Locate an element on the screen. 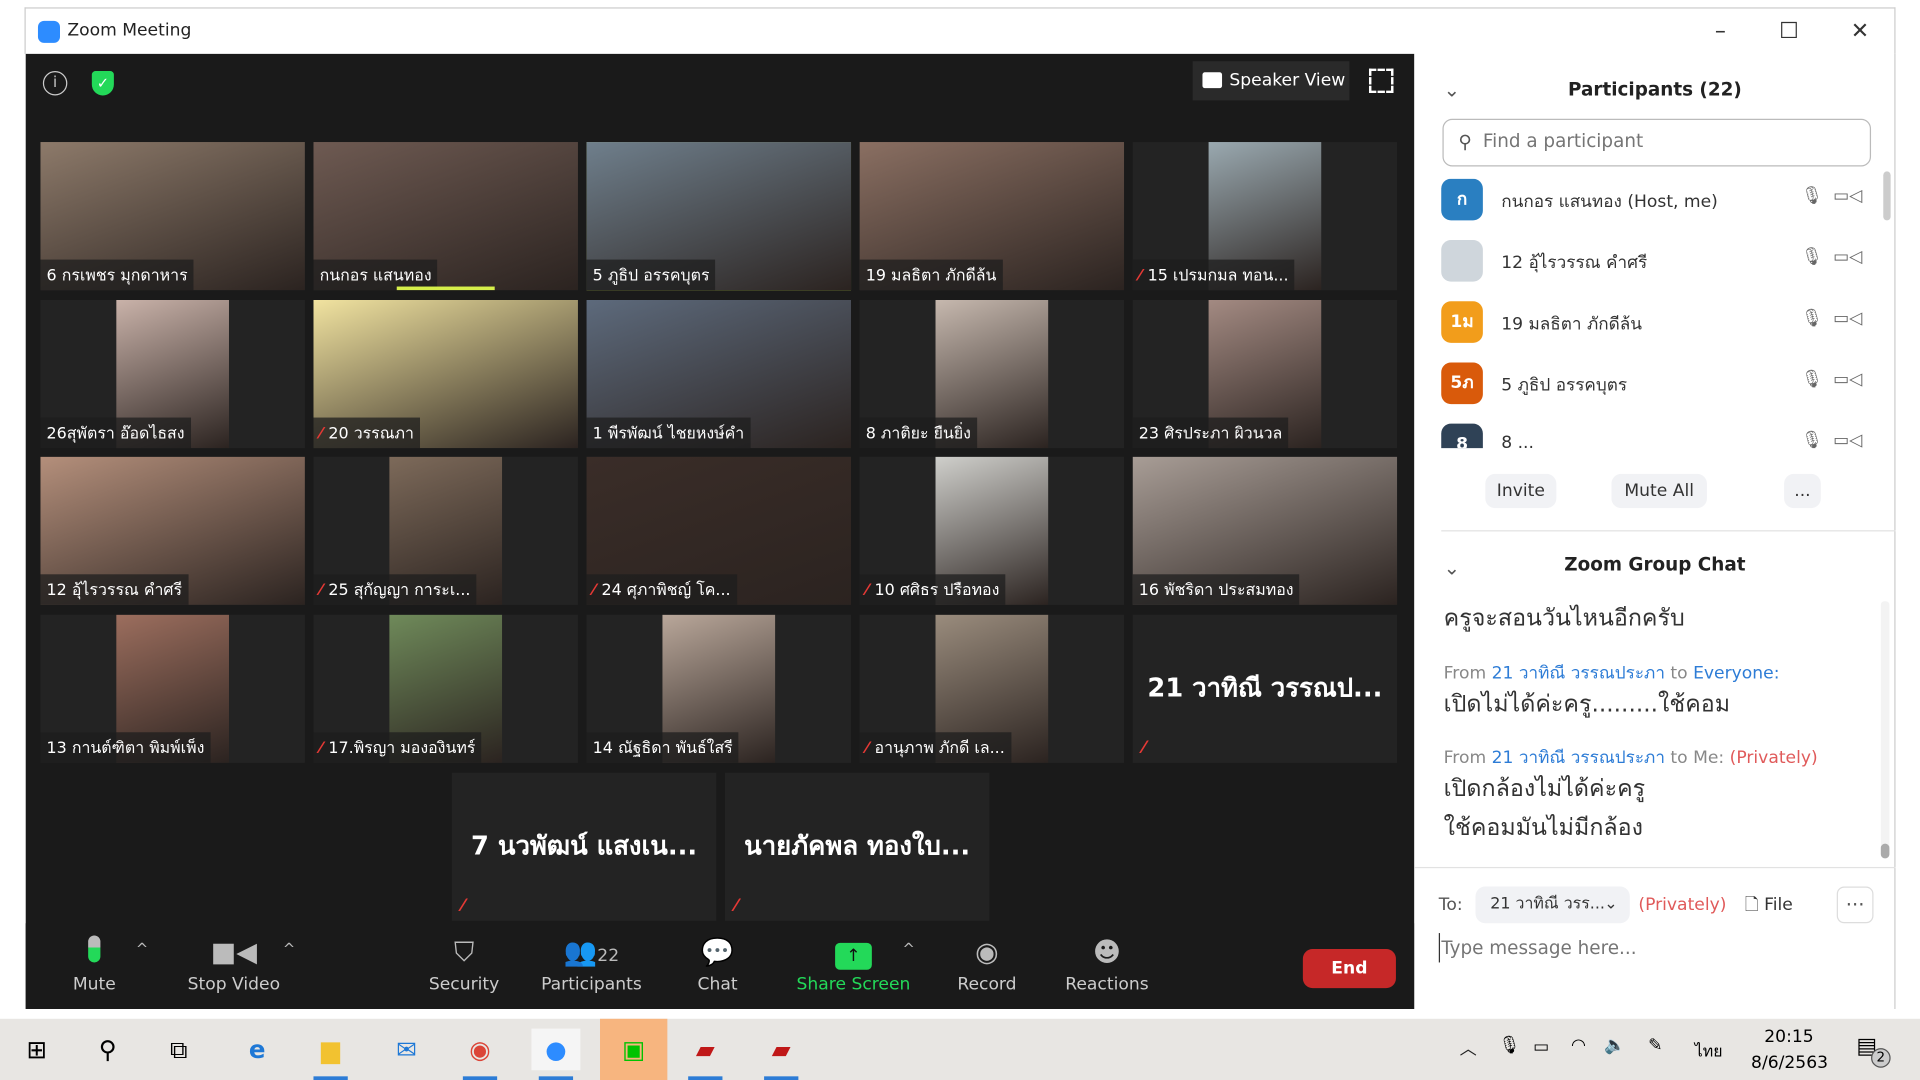 The image size is (1920, 1080). chat-scrollbar is located at coordinates (1885, 730).